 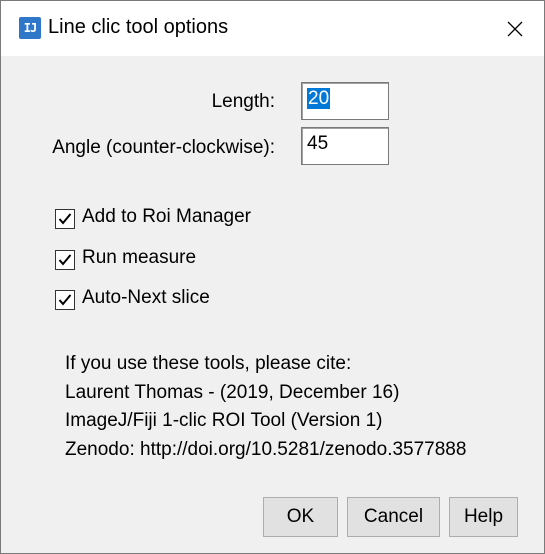 What do you see at coordinates (483, 517) in the screenshot?
I see `help-button: Help` at bounding box center [483, 517].